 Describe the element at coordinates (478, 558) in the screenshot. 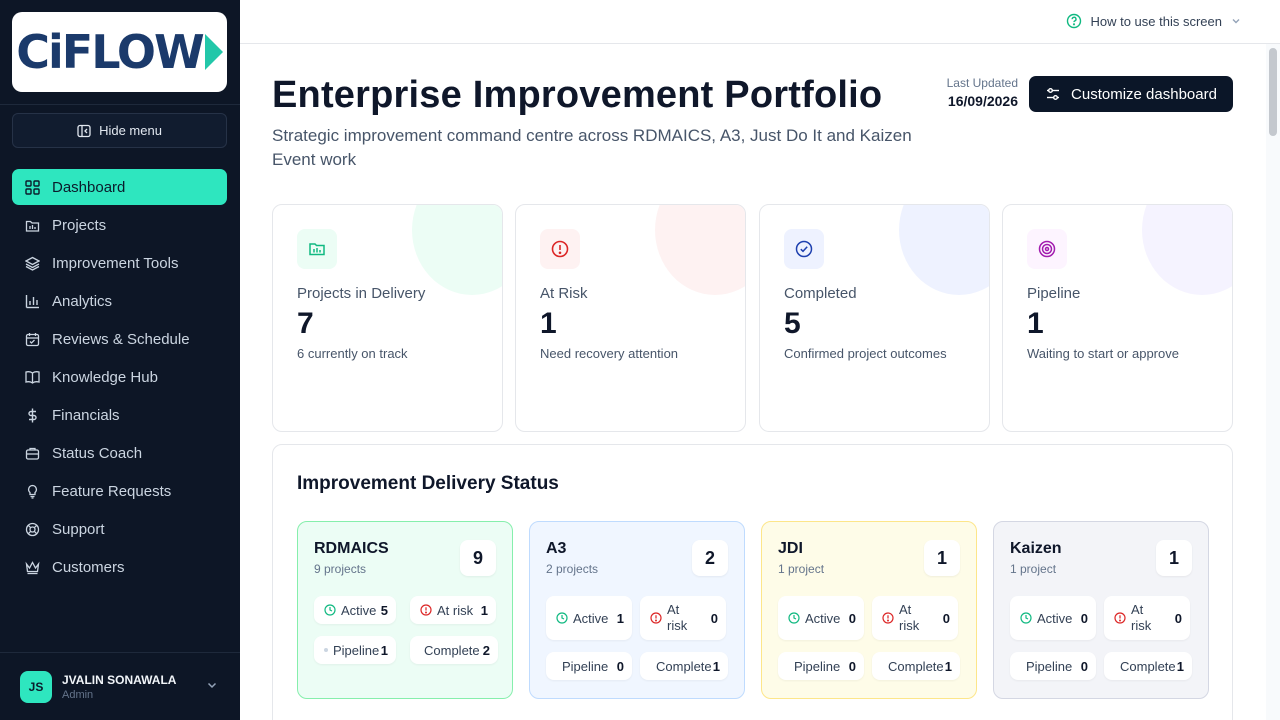

I see `method-total-badge: 9` at that location.